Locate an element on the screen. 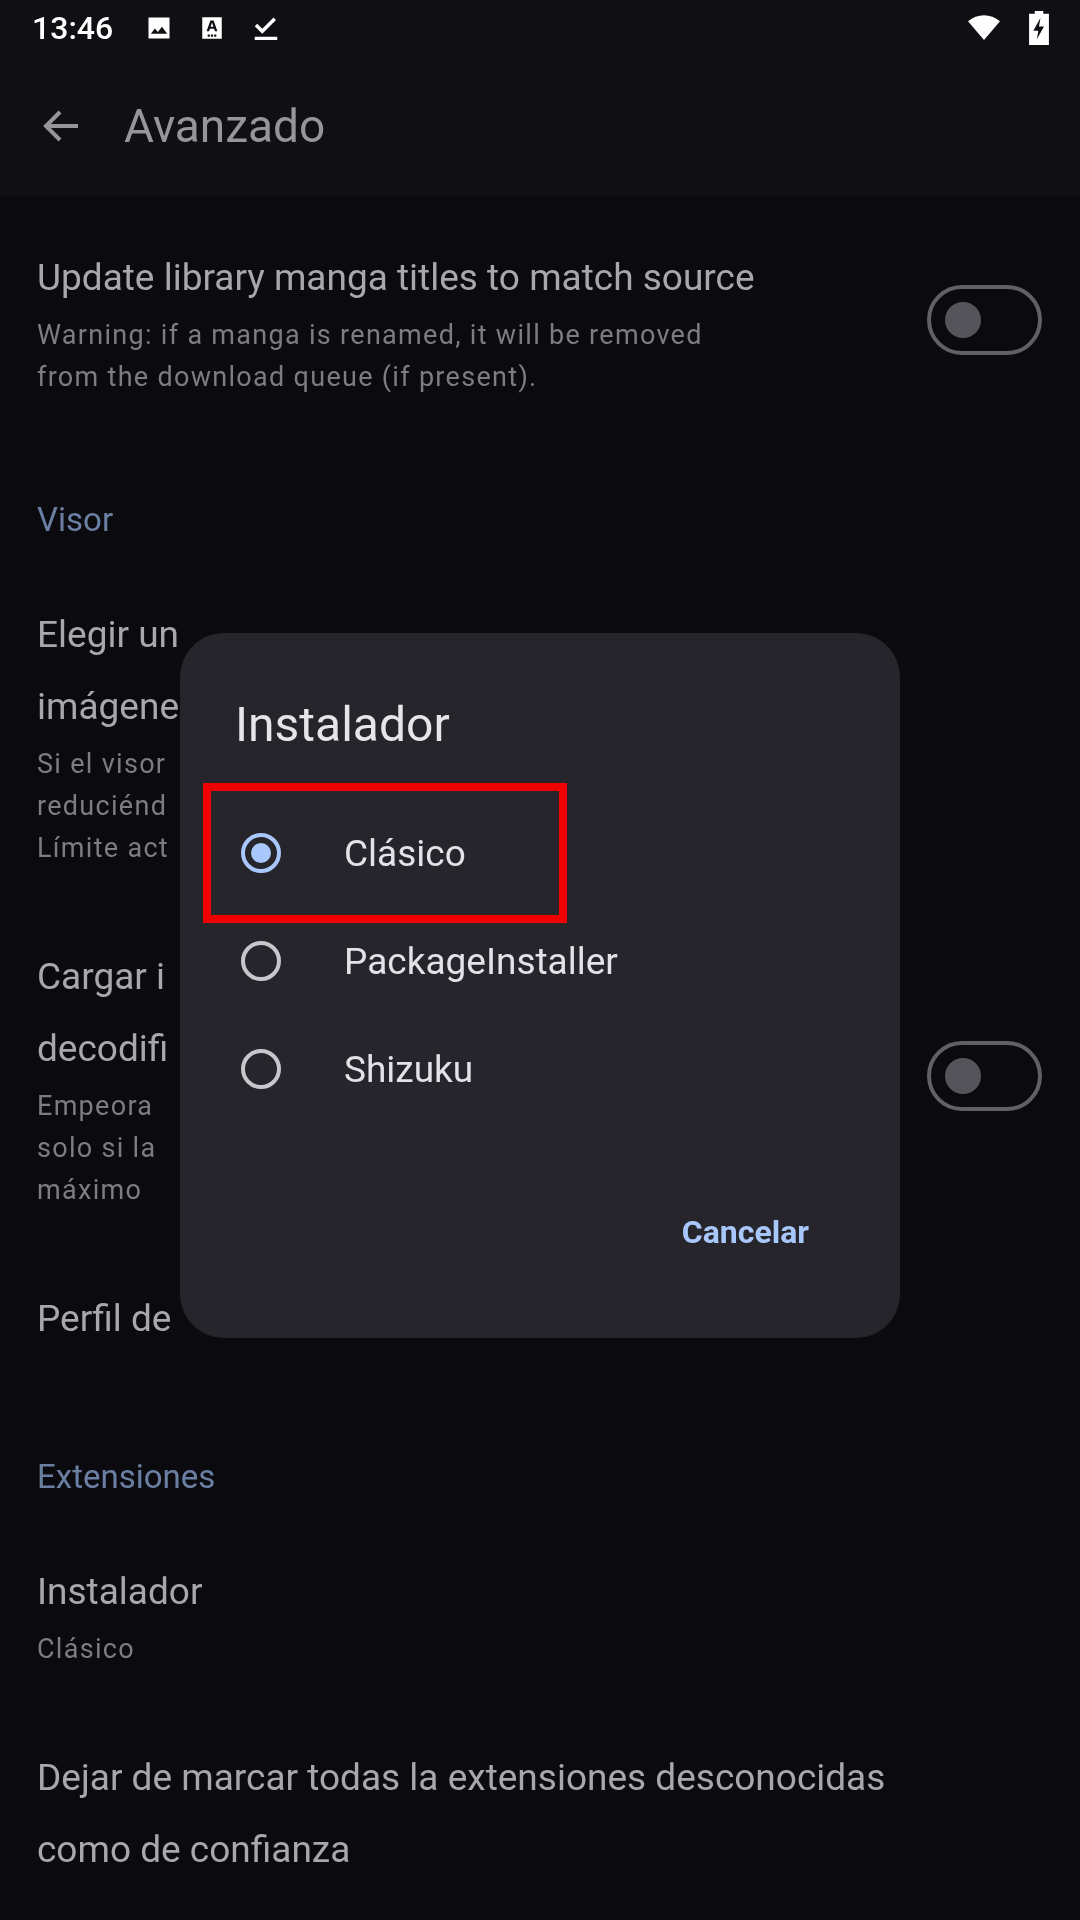 Image resolution: width=1080 pixels, height=1920 pixels. section-header: Visor is located at coordinates (76, 520).